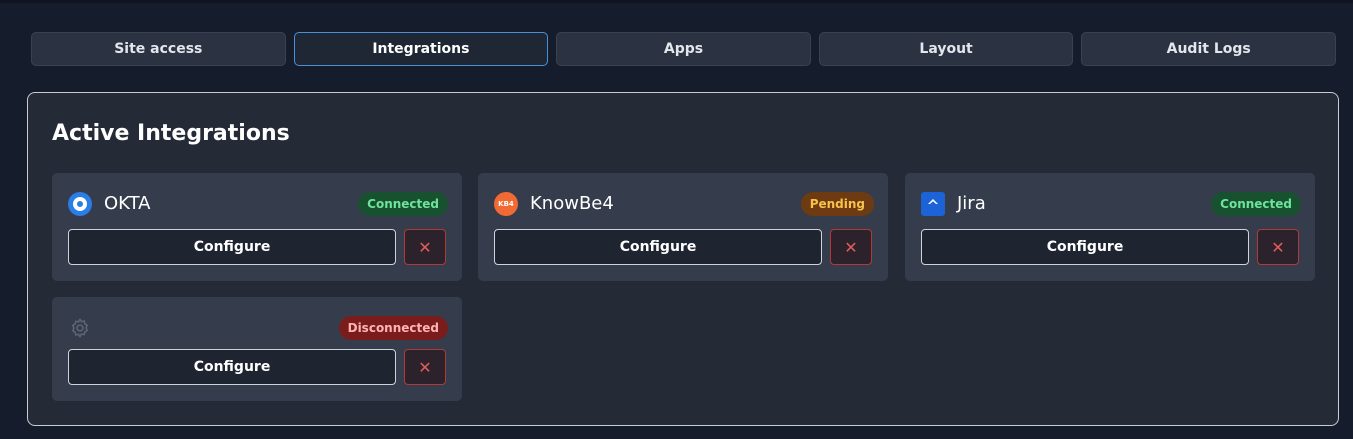 This screenshot has width=1353, height=439. What do you see at coordinates (258, 328) in the screenshot?
I see `card-header: Disconnected` at bounding box center [258, 328].